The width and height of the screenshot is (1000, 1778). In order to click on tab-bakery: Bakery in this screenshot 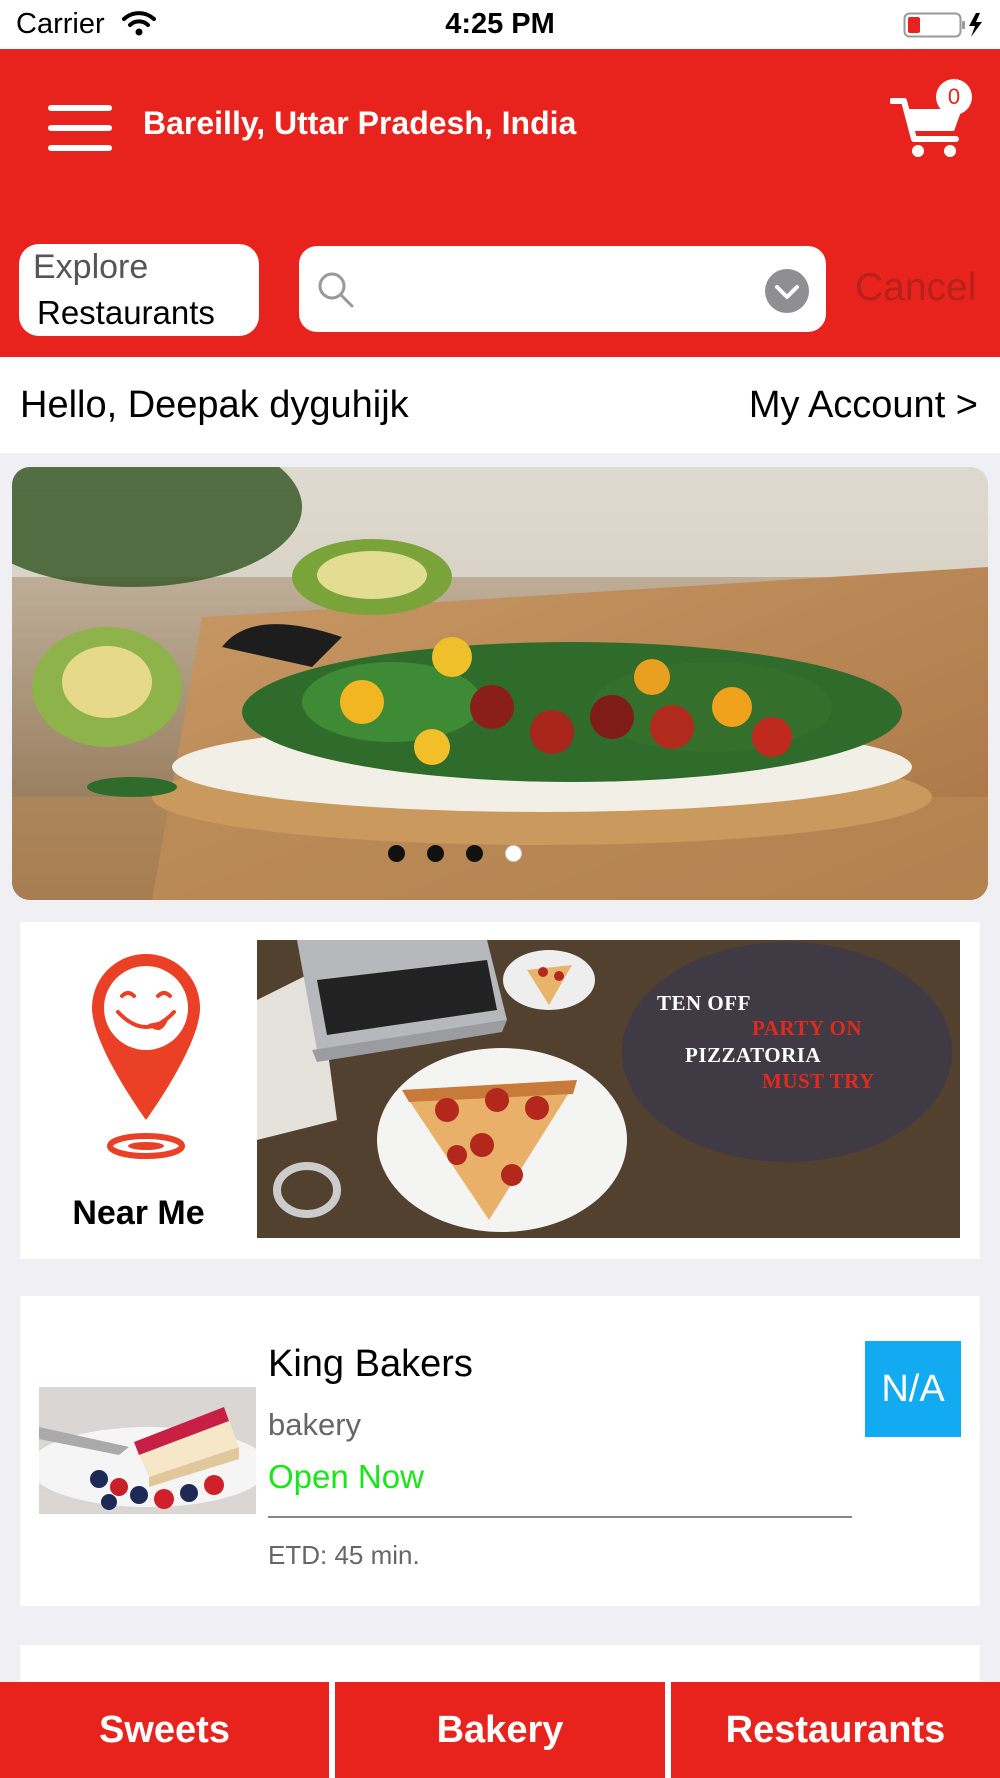, I will do `click(500, 1730)`.